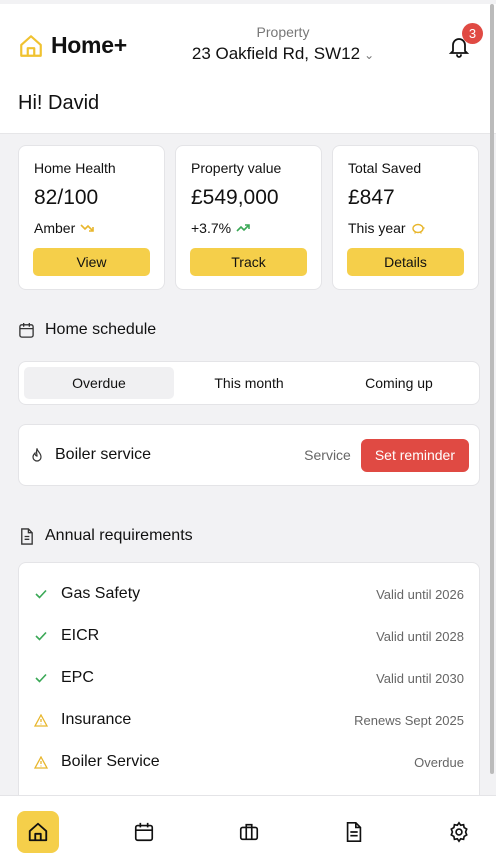 This screenshot has width=496, height=866. I want to click on home-logo-icon, so click(31, 45).